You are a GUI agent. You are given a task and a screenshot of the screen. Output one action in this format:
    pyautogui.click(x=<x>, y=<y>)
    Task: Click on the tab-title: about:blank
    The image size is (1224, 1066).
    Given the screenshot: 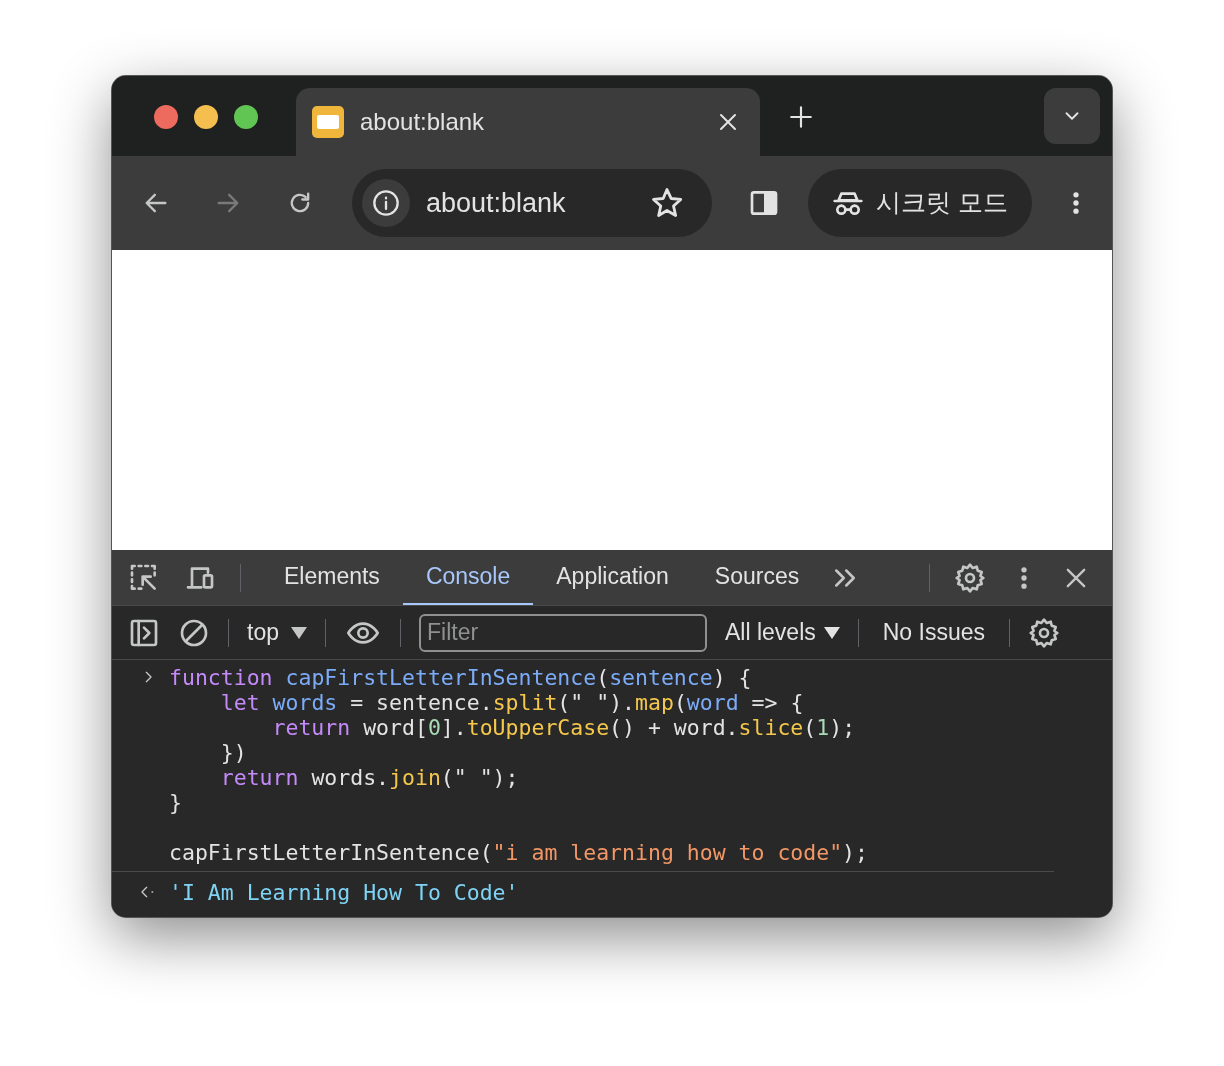 What is the action you would take?
    pyautogui.click(x=423, y=122)
    